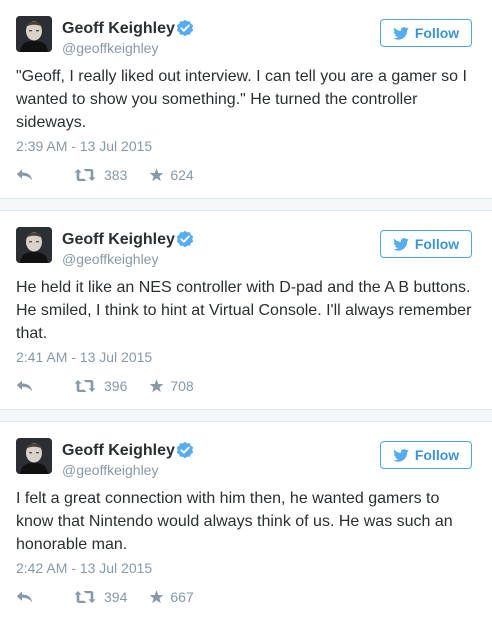  I want to click on retweet-button: 396, so click(100, 386).